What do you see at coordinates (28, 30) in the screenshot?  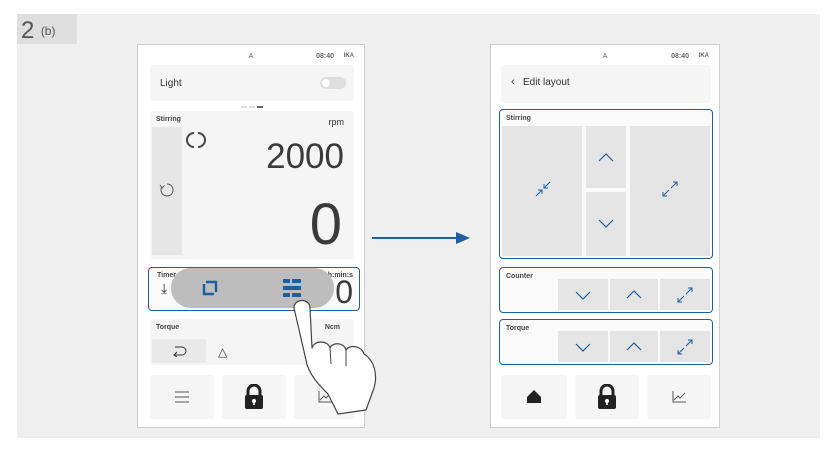 I see `step-number: 2` at bounding box center [28, 30].